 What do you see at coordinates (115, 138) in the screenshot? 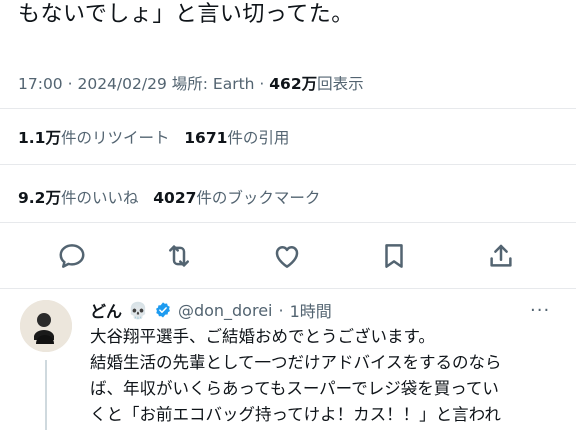
I see `retweets-label: 件のリツイート` at bounding box center [115, 138].